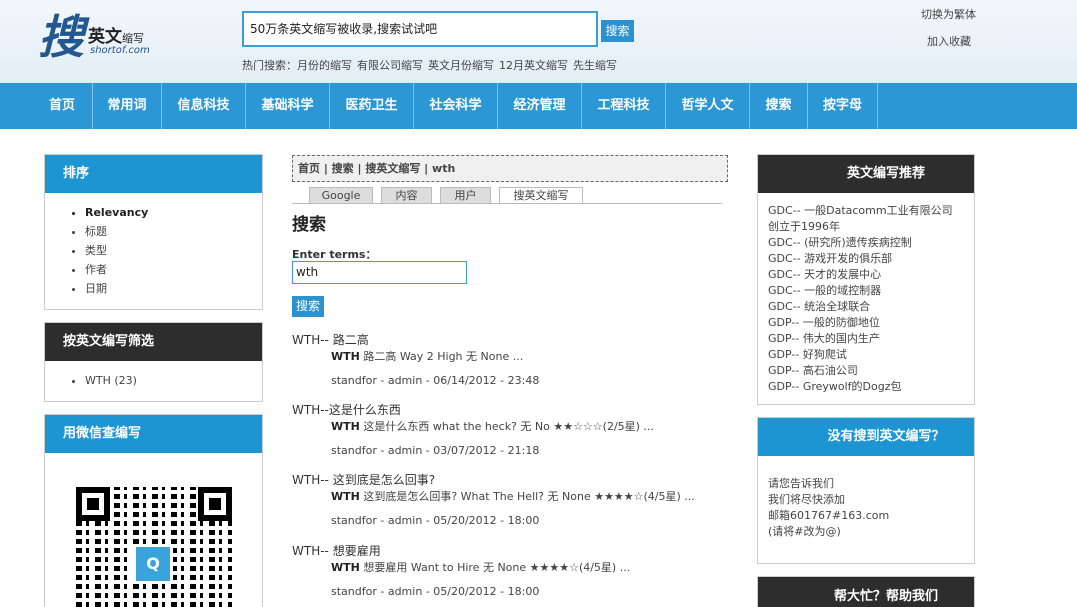 Image resolution: width=1077 pixels, height=607 pixels. Describe the element at coordinates (533, 65) in the screenshot. I see `hot-link: 12月英文缩写` at that location.